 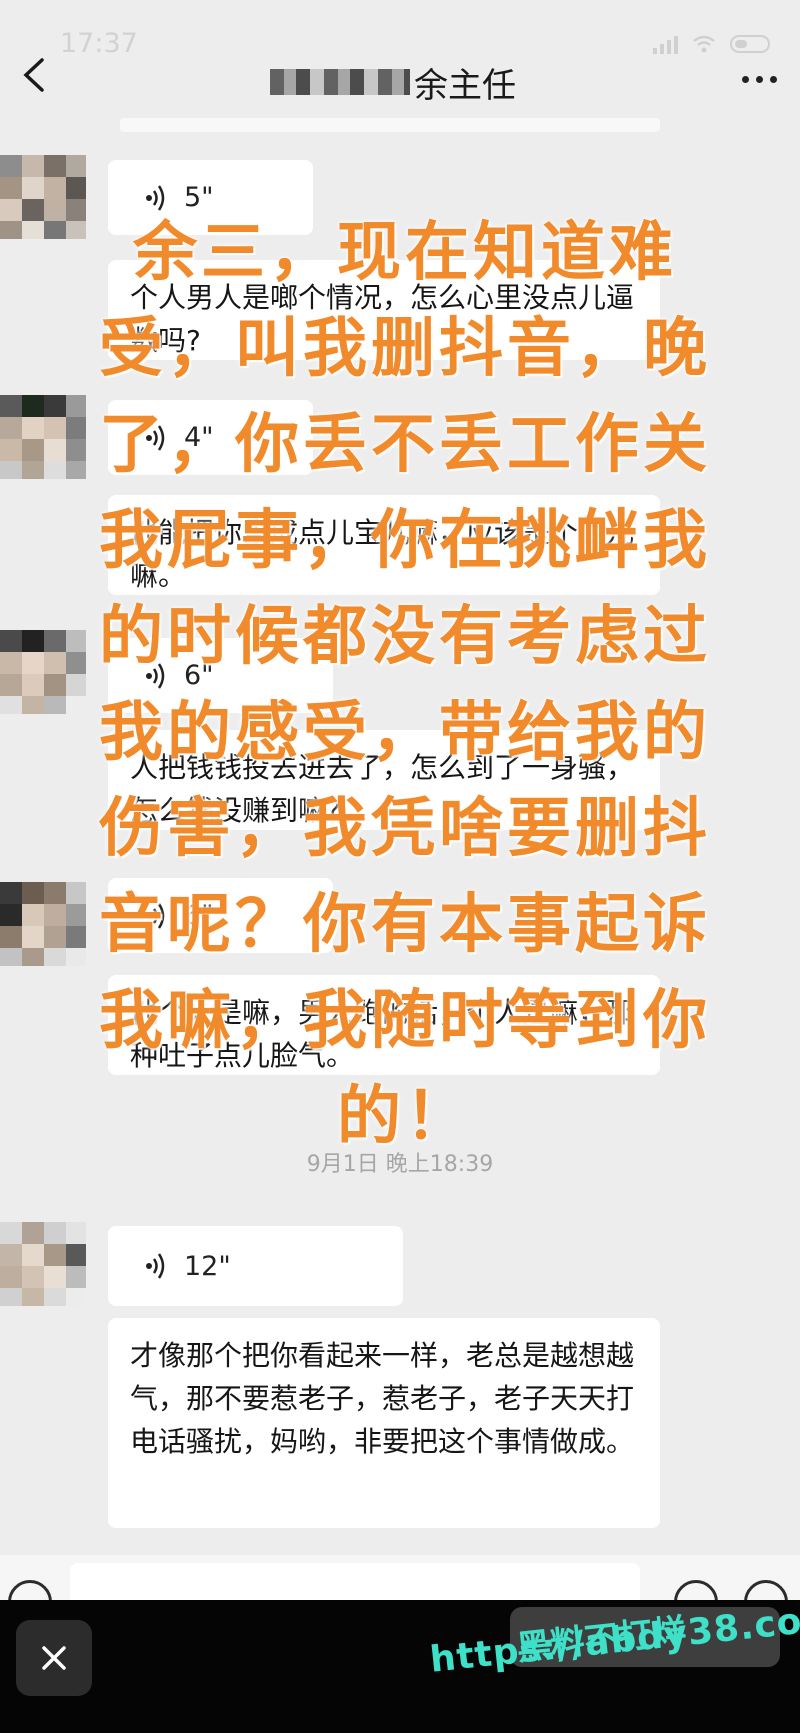 I want to click on voice-duration: 12", so click(x=207, y=1266).